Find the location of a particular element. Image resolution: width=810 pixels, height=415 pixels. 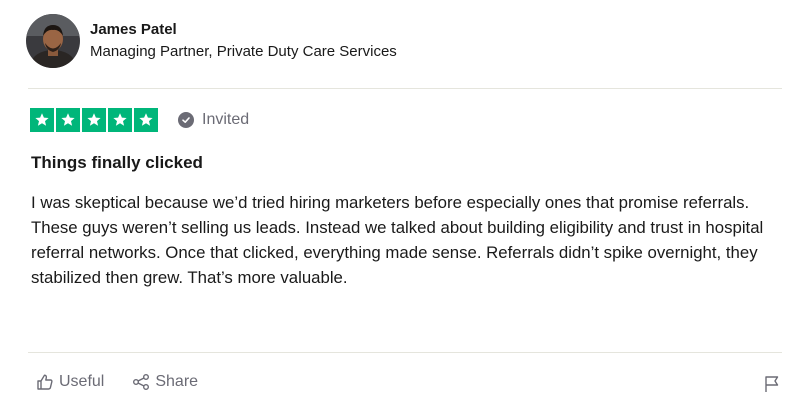

reviewer-name: James Patel is located at coordinates (243, 30).